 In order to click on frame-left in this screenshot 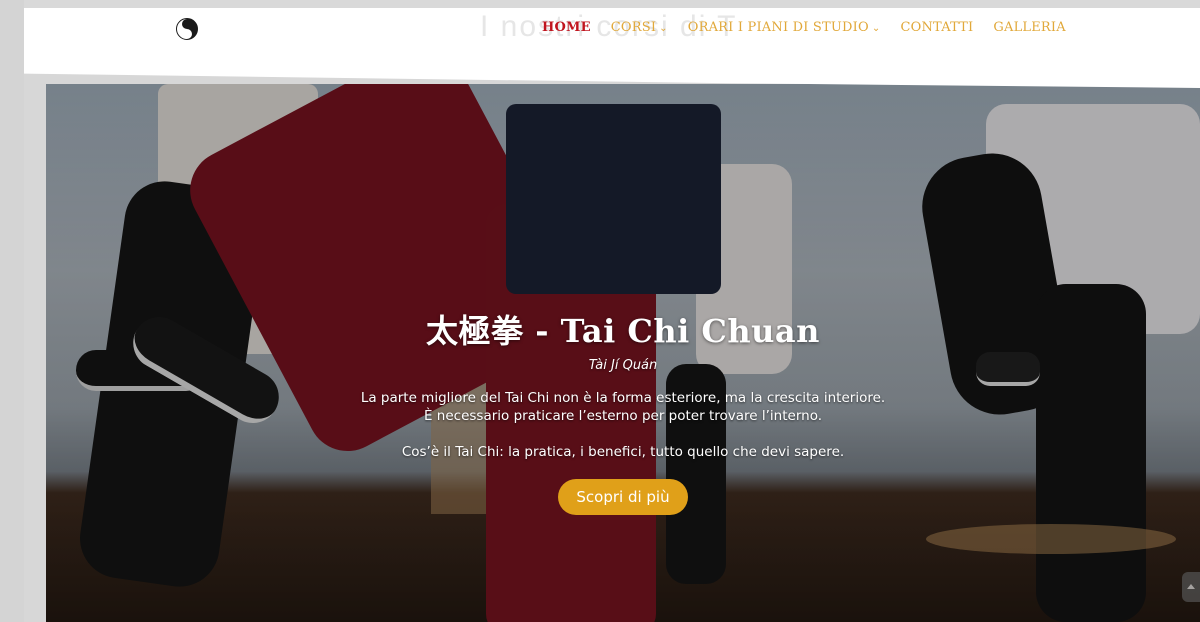, I will do `click(12, 311)`.